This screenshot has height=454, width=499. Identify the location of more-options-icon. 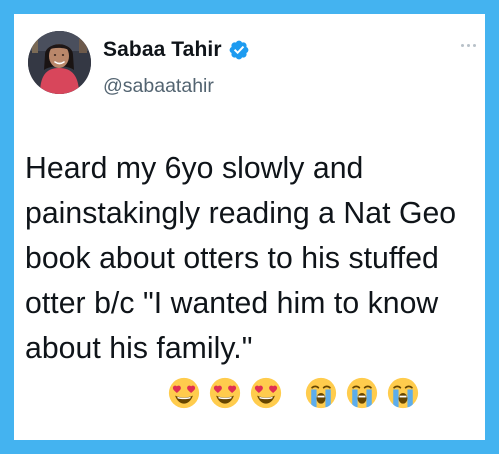
(468, 45).